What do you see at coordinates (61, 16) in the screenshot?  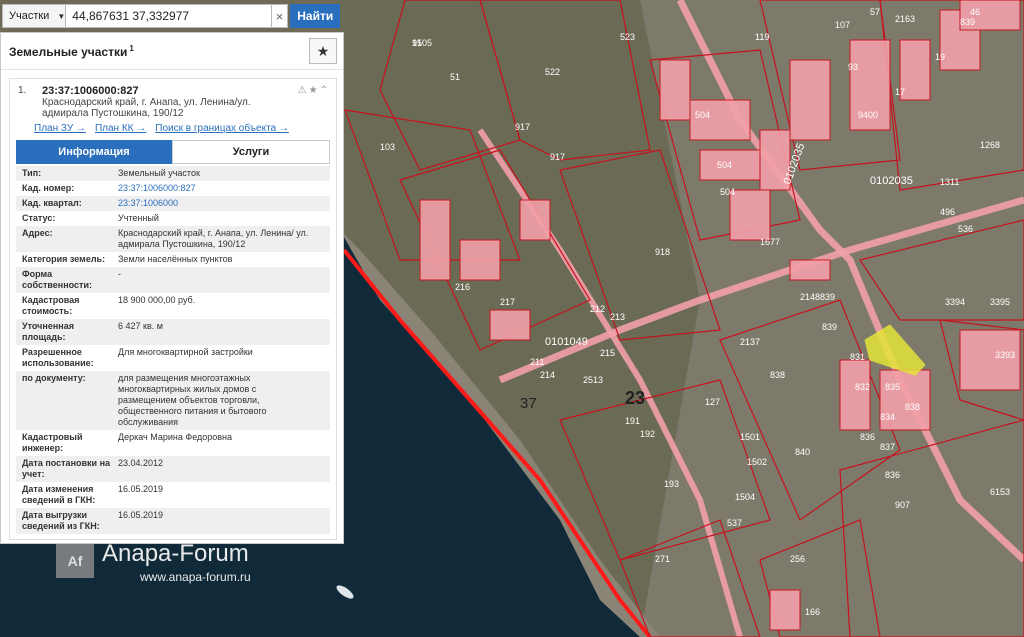 I see `chevron-down-icon: ▼` at bounding box center [61, 16].